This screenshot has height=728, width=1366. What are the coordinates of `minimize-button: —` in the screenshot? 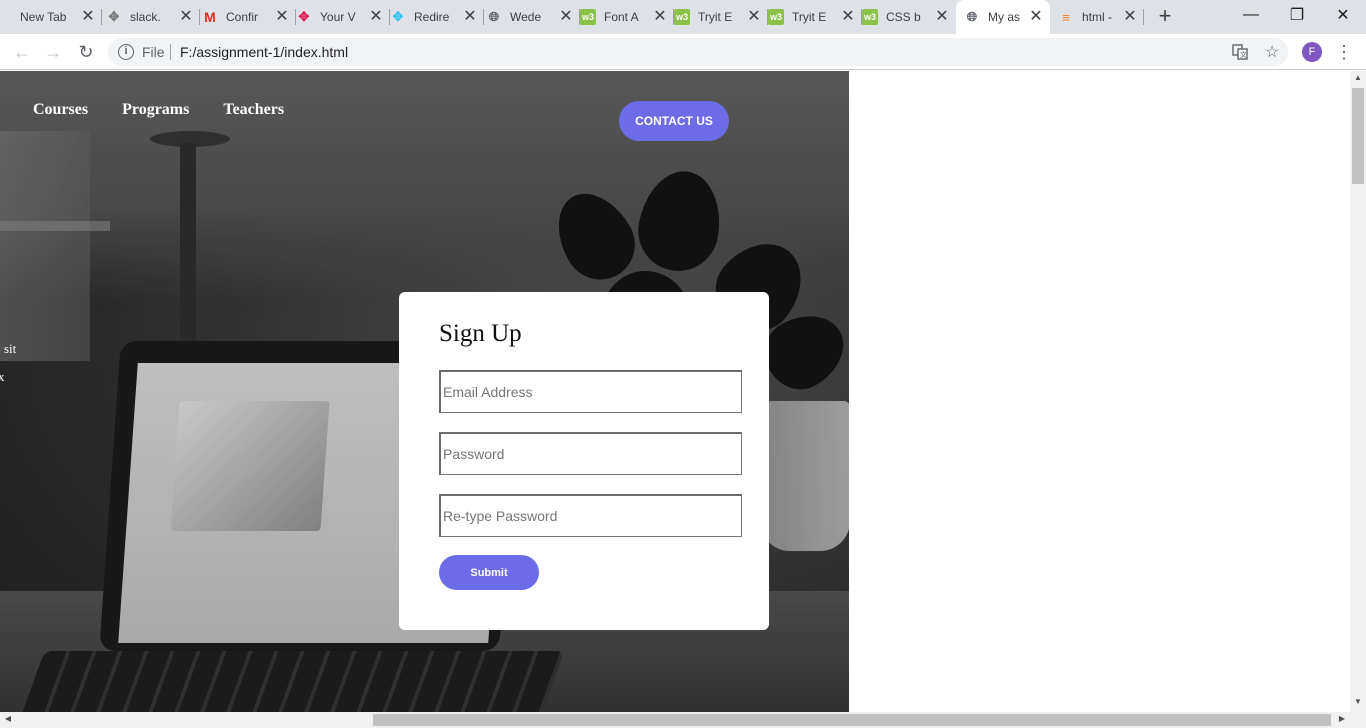 It's located at (1251, 15).